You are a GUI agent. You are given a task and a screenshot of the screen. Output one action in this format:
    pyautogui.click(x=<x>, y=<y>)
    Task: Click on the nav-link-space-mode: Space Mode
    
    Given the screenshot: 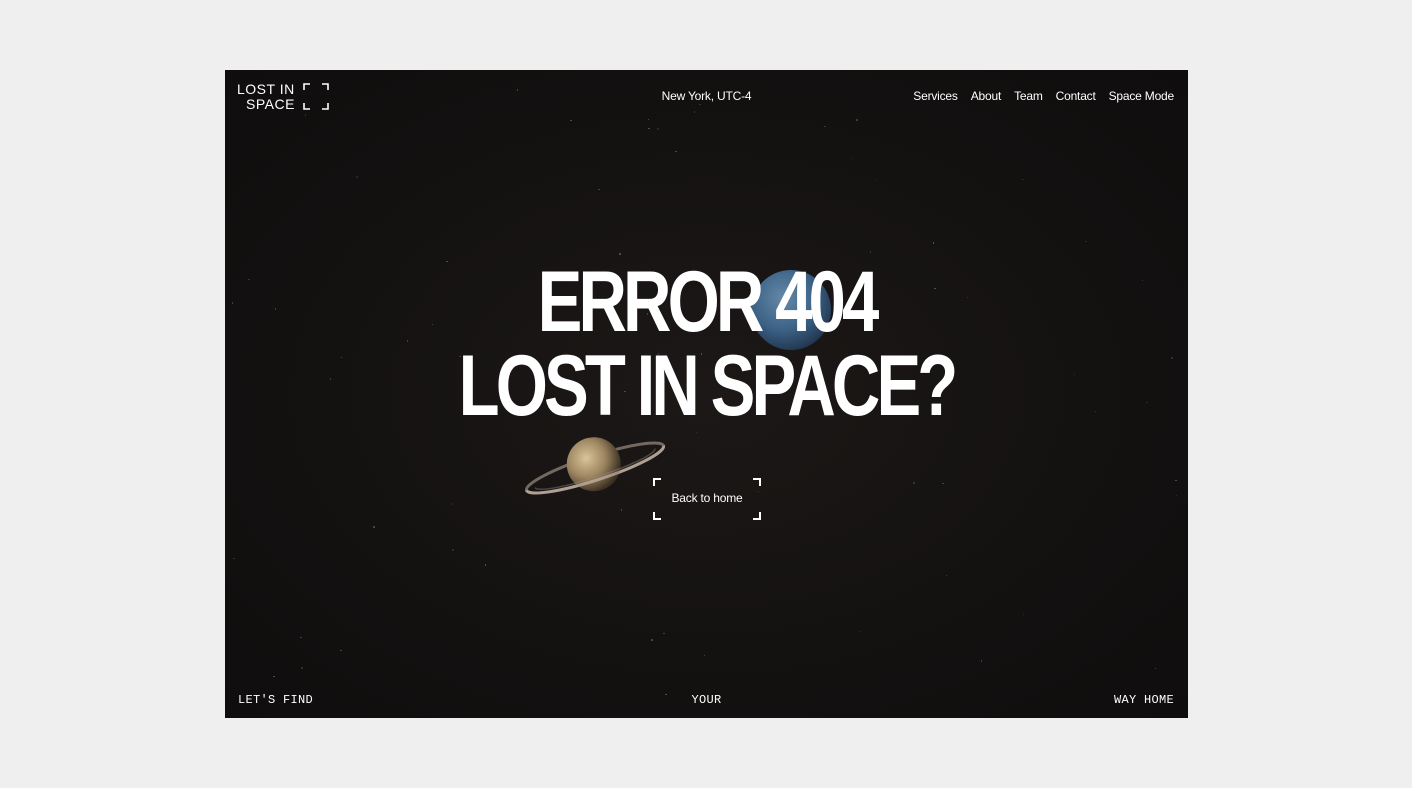 What is the action you would take?
    pyautogui.click(x=1142, y=96)
    